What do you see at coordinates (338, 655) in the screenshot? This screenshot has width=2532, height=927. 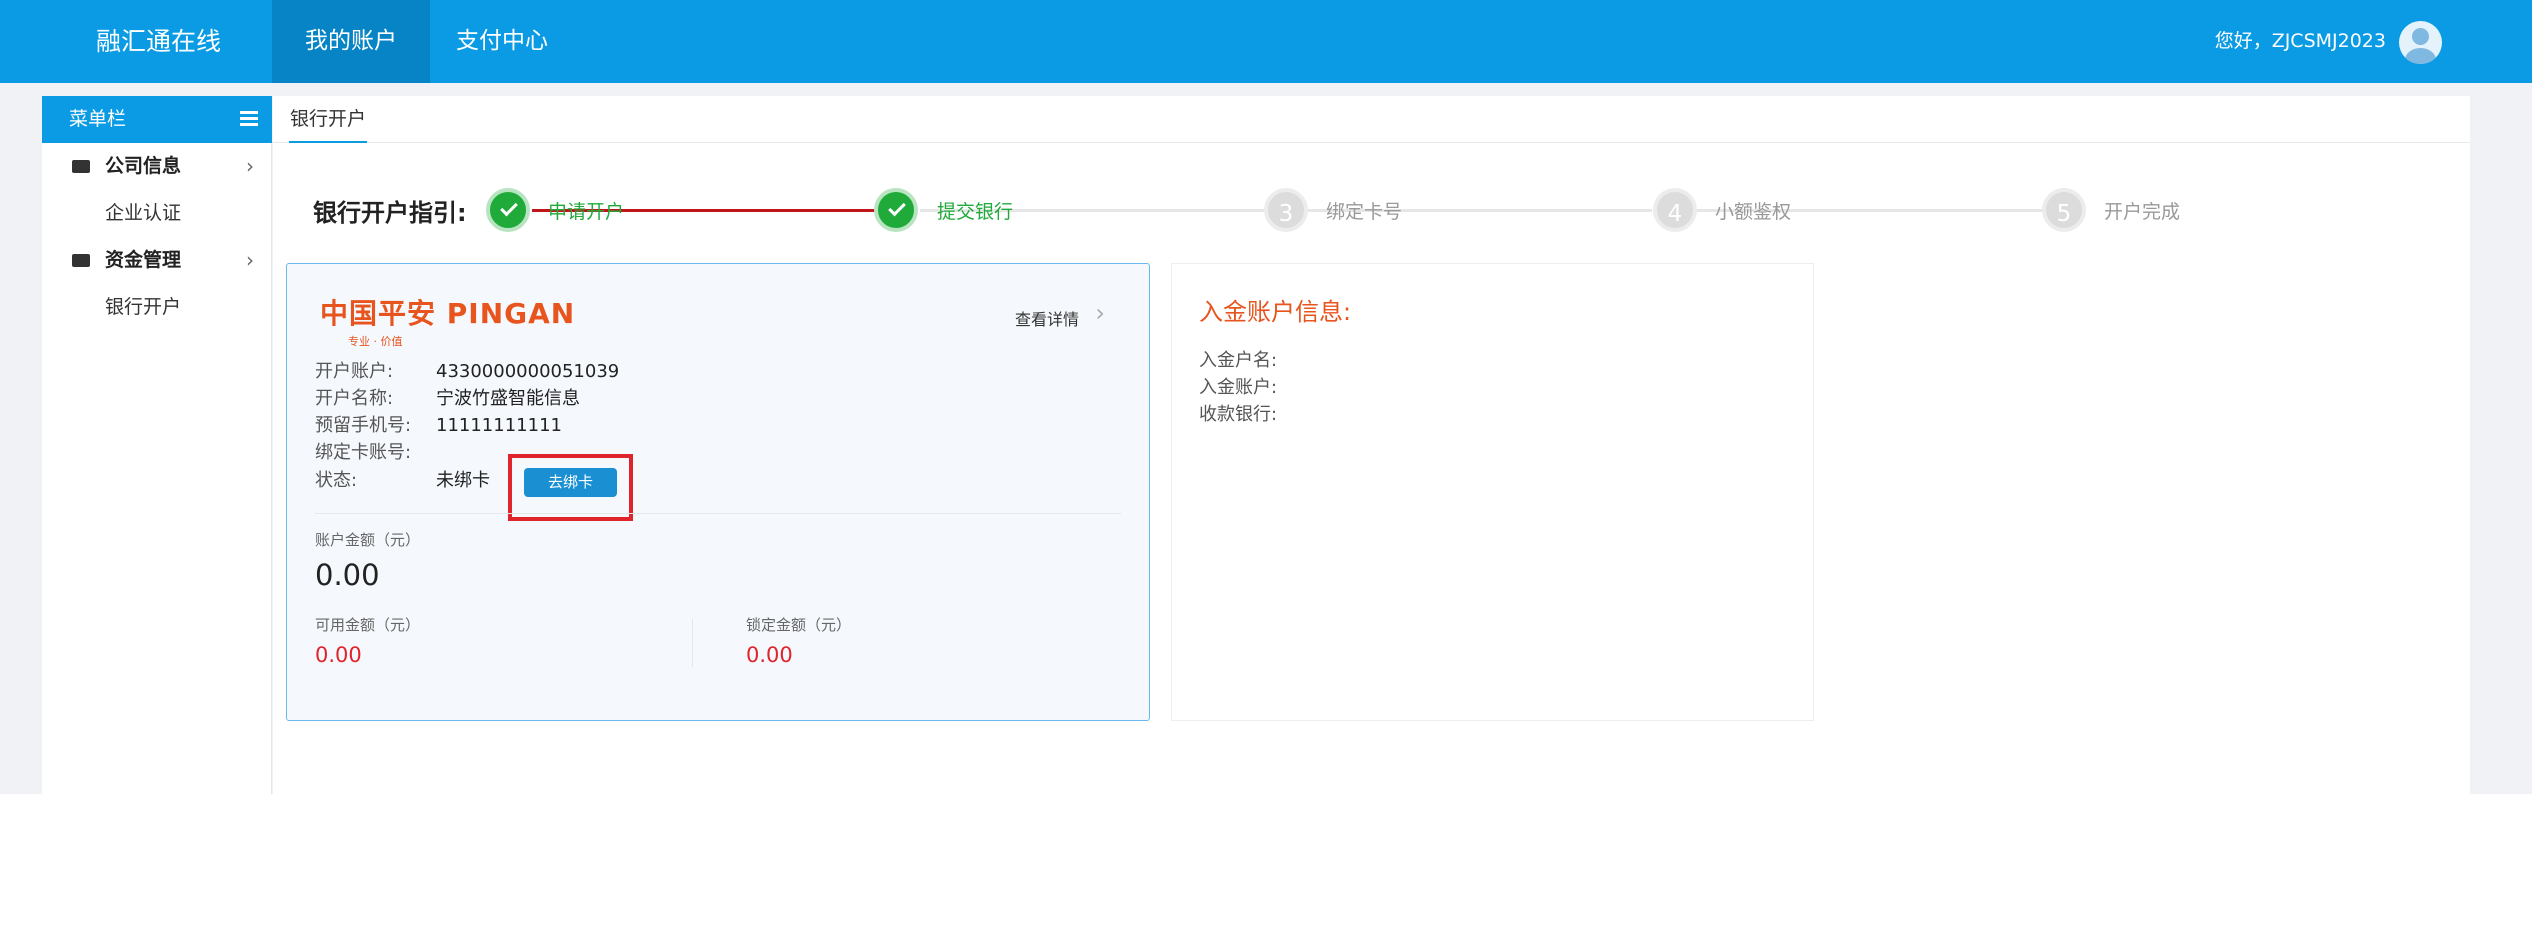 I see `available-amount: 0.00` at bounding box center [338, 655].